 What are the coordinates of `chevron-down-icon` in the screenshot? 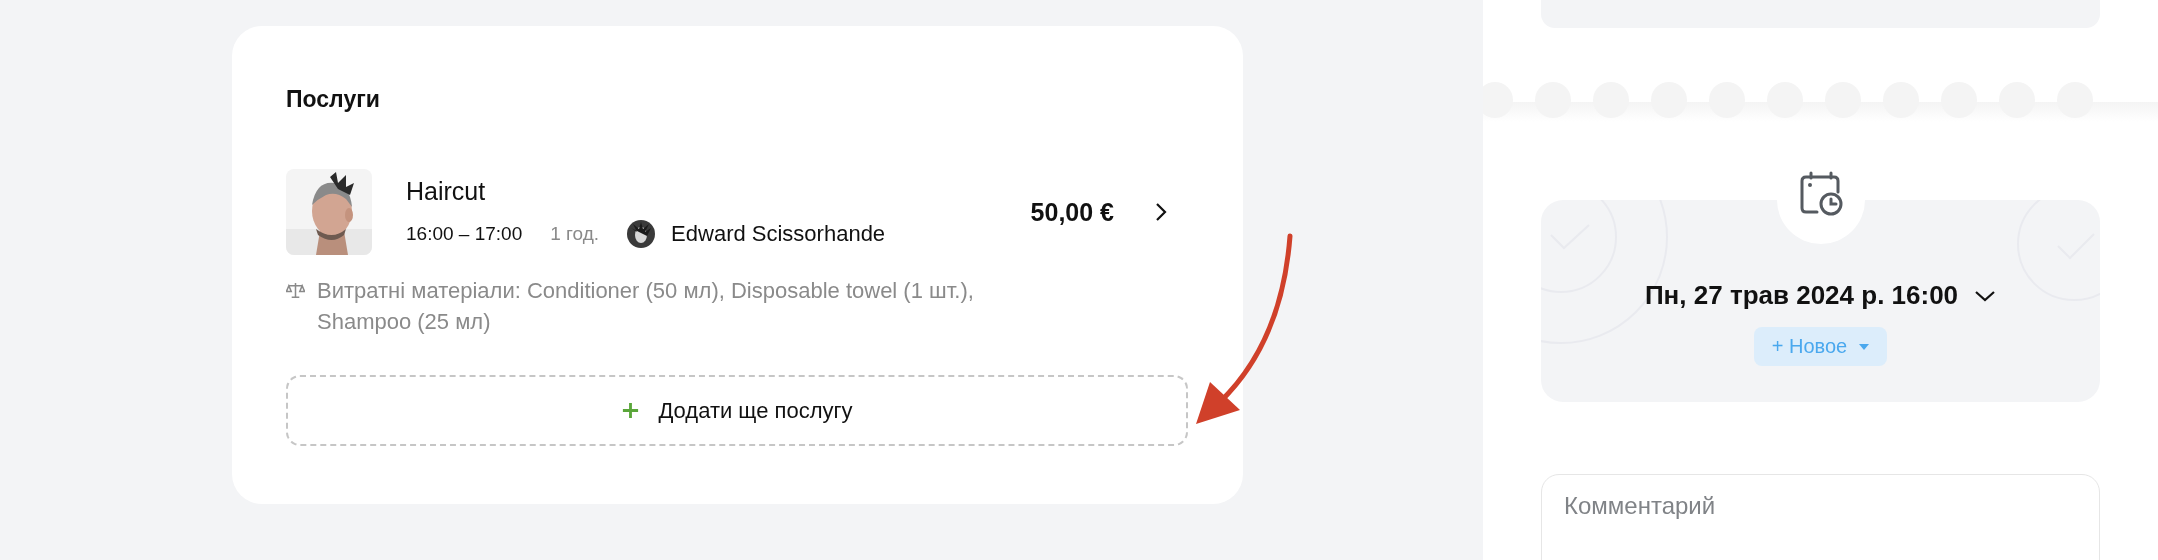 It's located at (1985, 295).